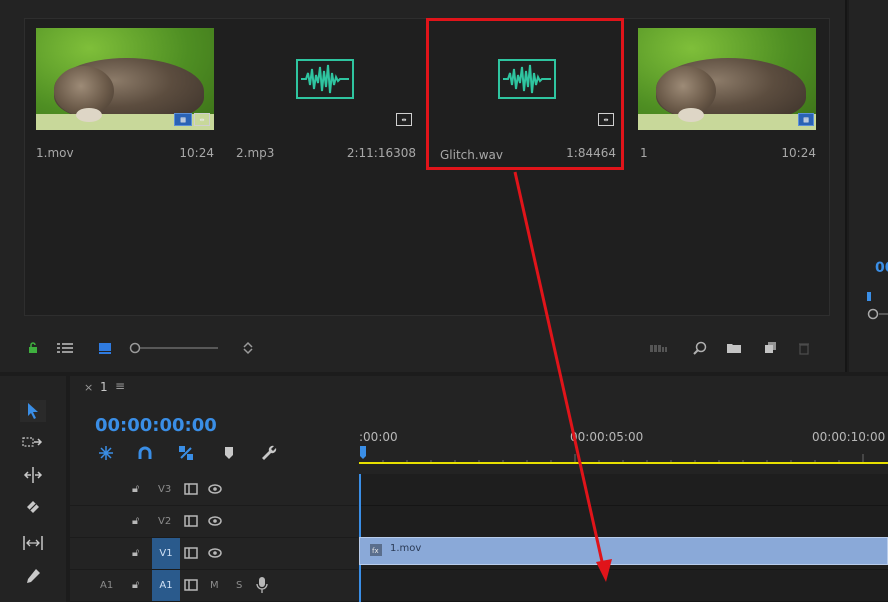  What do you see at coordinates (562, 376) in the screenshot?
I see `red-arrow-annotation` at bounding box center [562, 376].